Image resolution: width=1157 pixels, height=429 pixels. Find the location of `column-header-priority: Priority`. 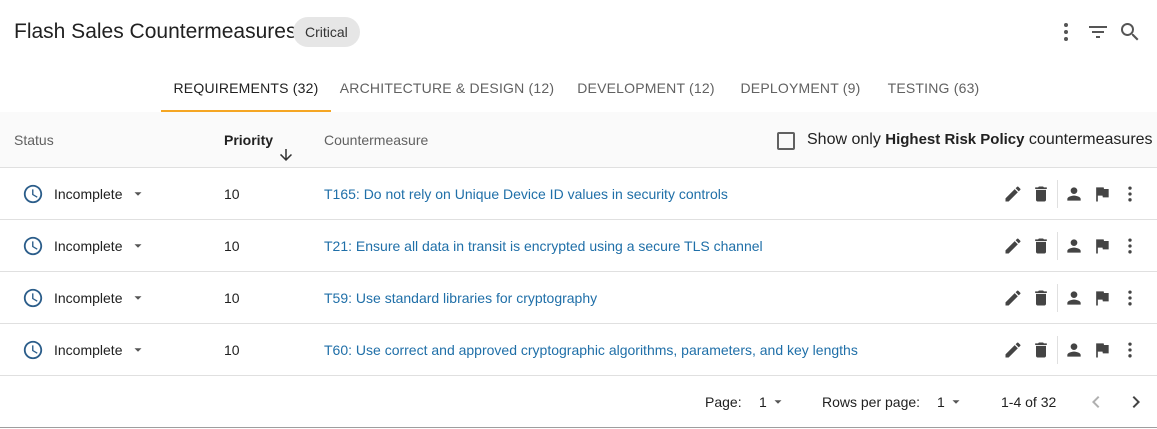

column-header-priority: Priority is located at coordinates (259, 140).